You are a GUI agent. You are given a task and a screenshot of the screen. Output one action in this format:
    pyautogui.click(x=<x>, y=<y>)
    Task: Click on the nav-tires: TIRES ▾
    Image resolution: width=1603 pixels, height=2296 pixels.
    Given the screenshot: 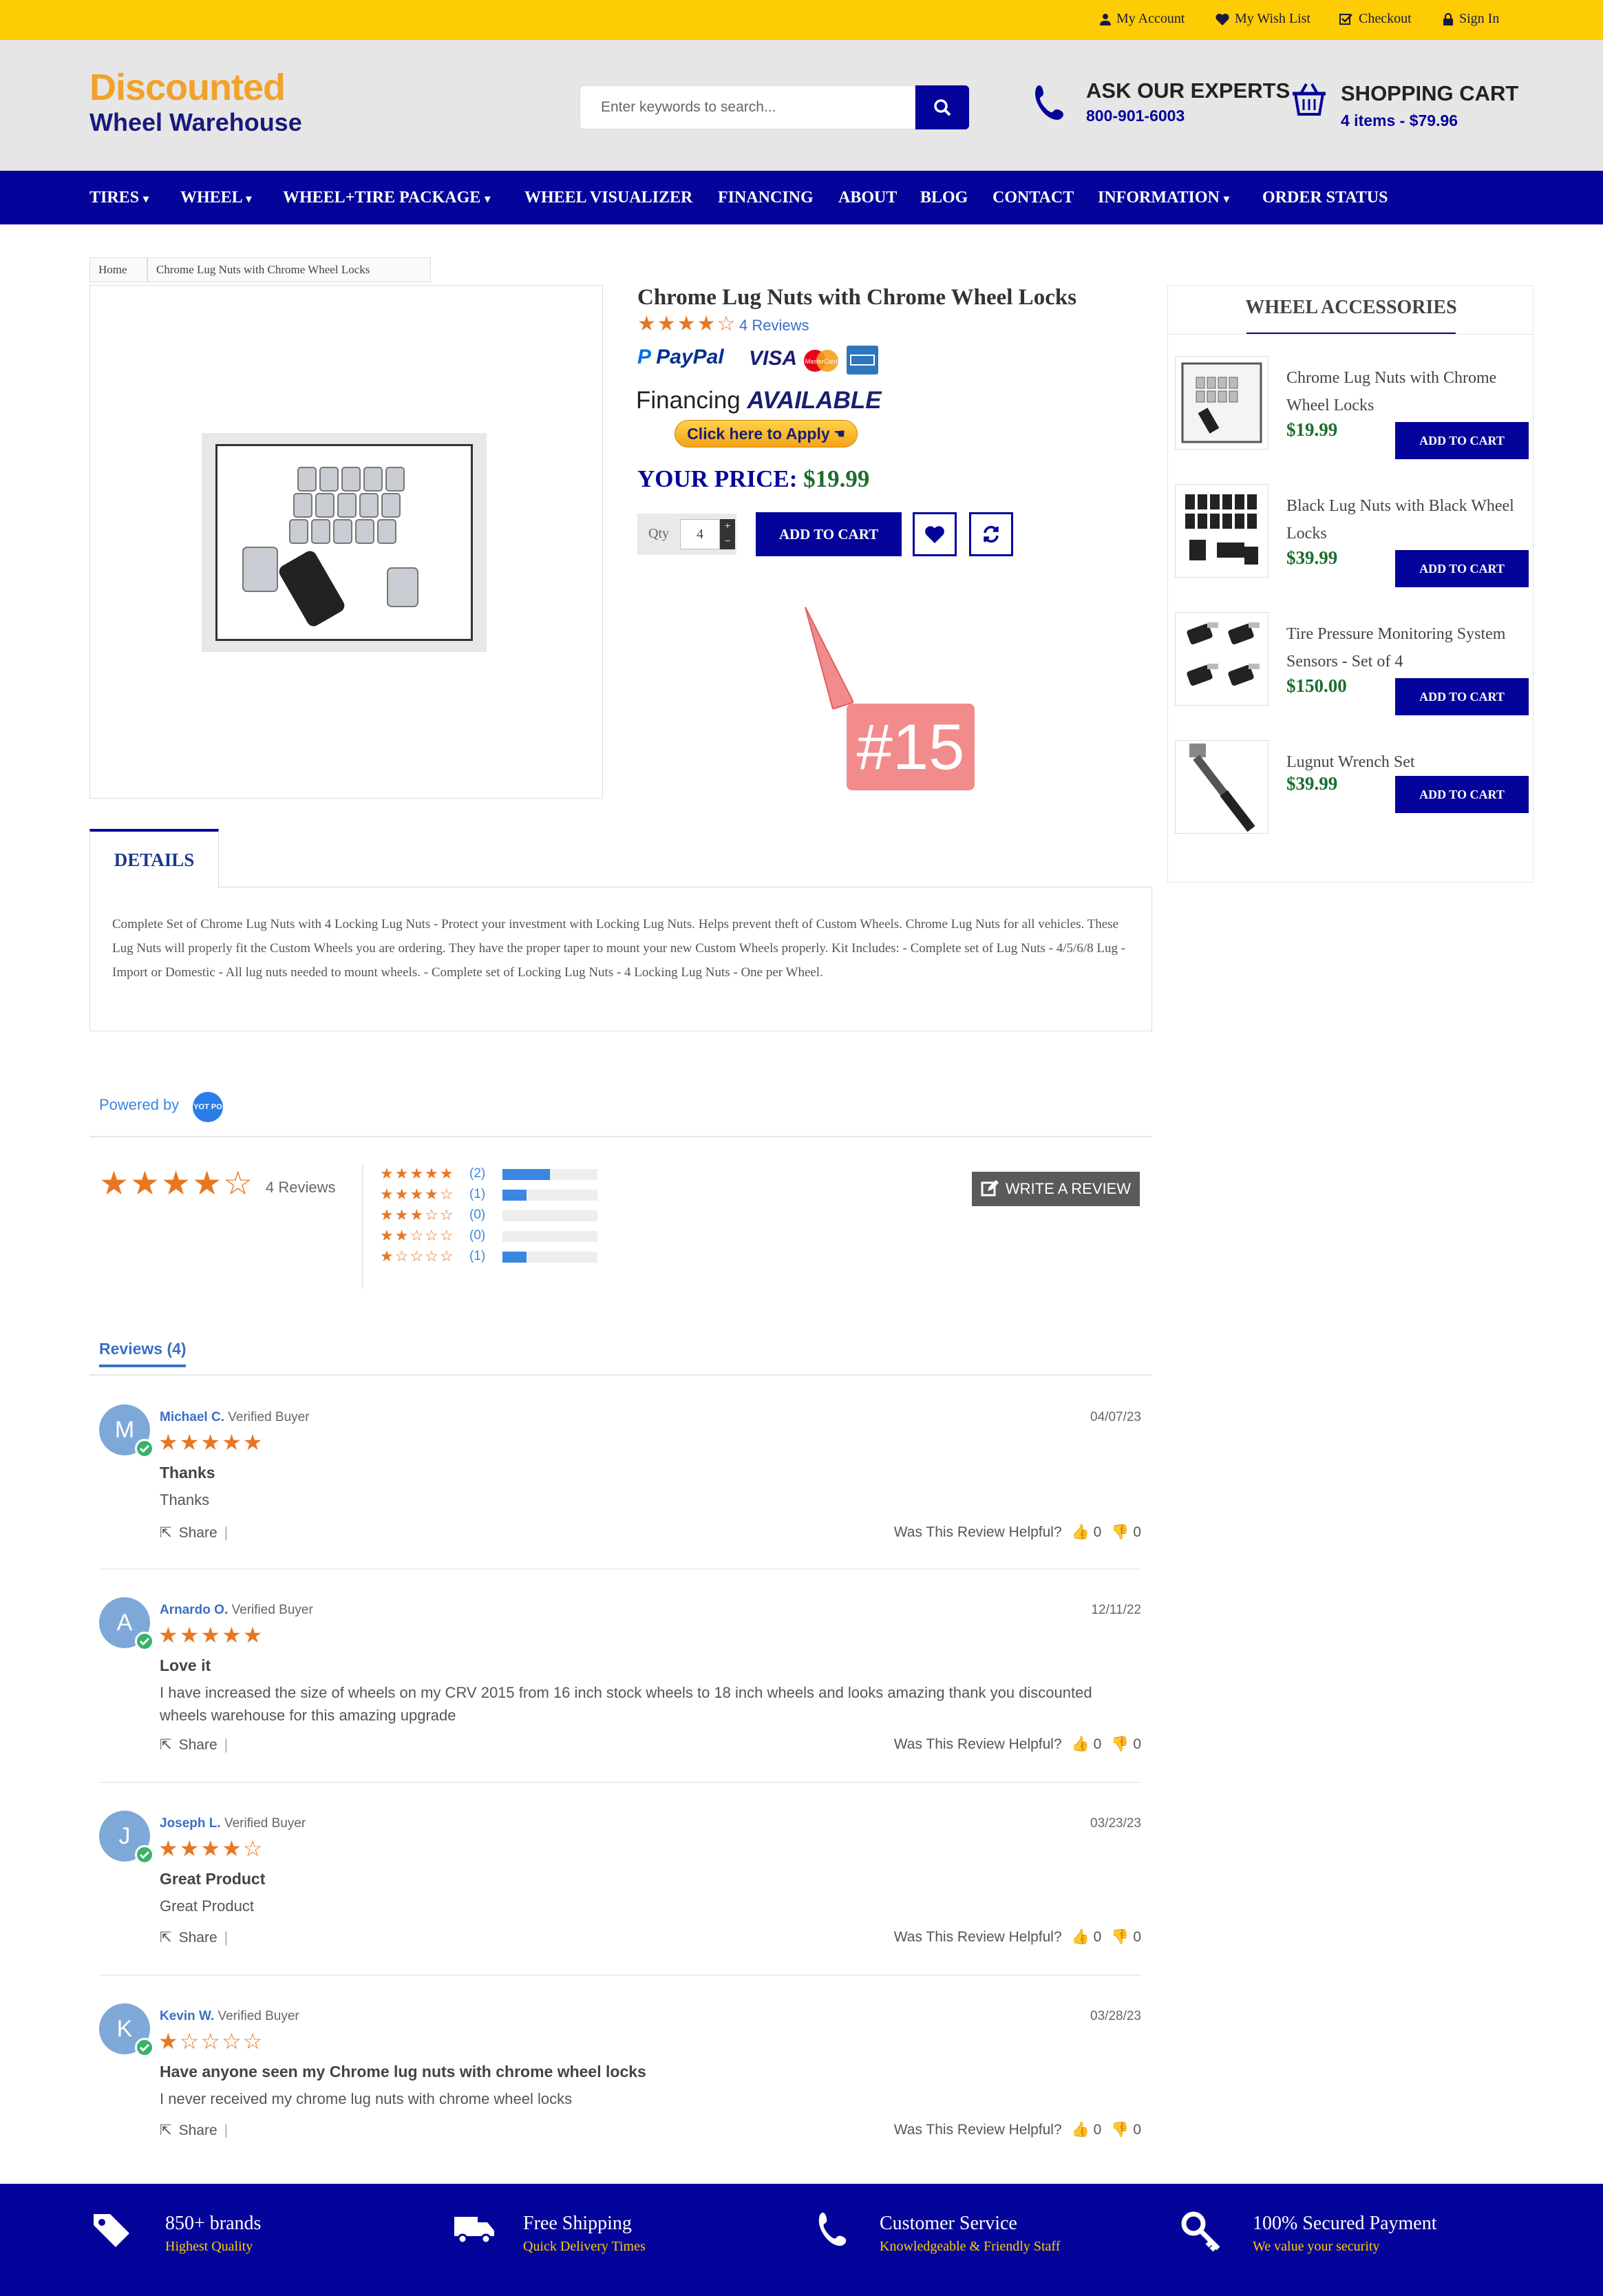 What is the action you would take?
    pyautogui.click(x=119, y=198)
    